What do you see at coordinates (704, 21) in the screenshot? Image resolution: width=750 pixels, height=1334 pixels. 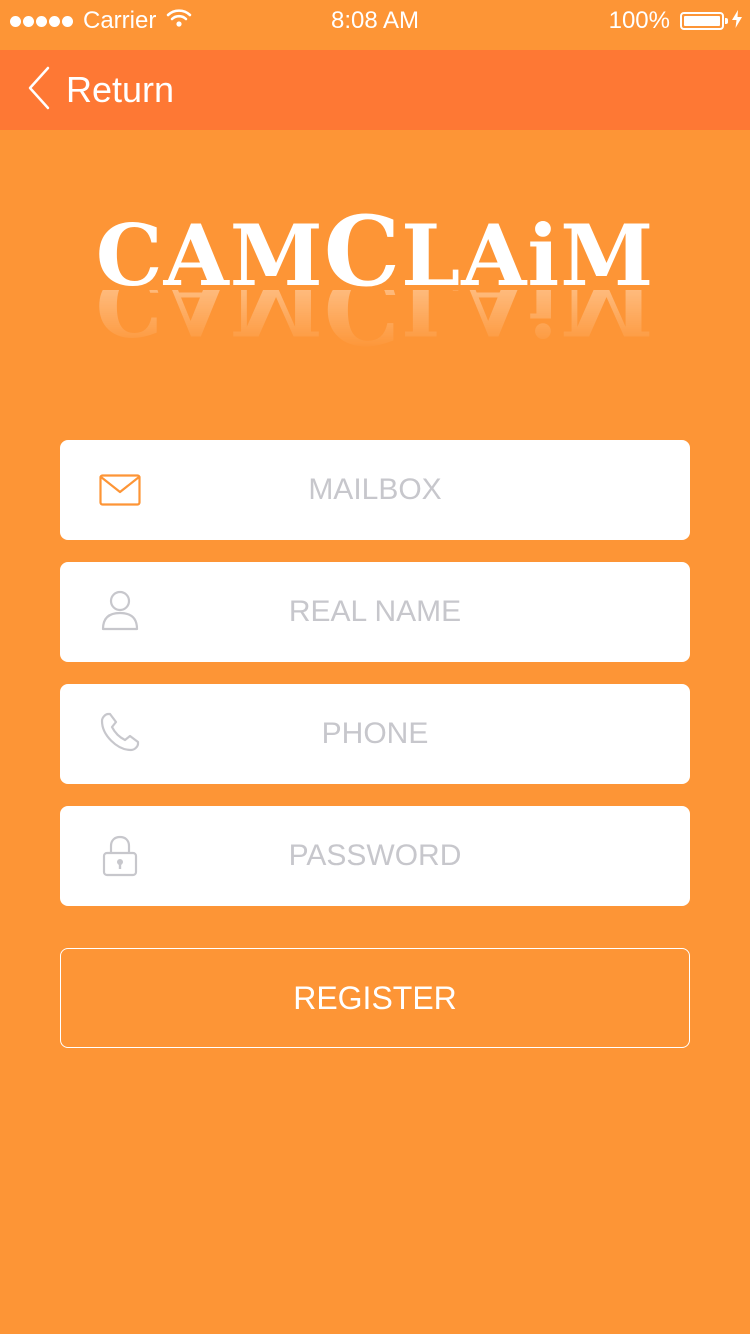 I see `battery-icon` at bounding box center [704, 21].